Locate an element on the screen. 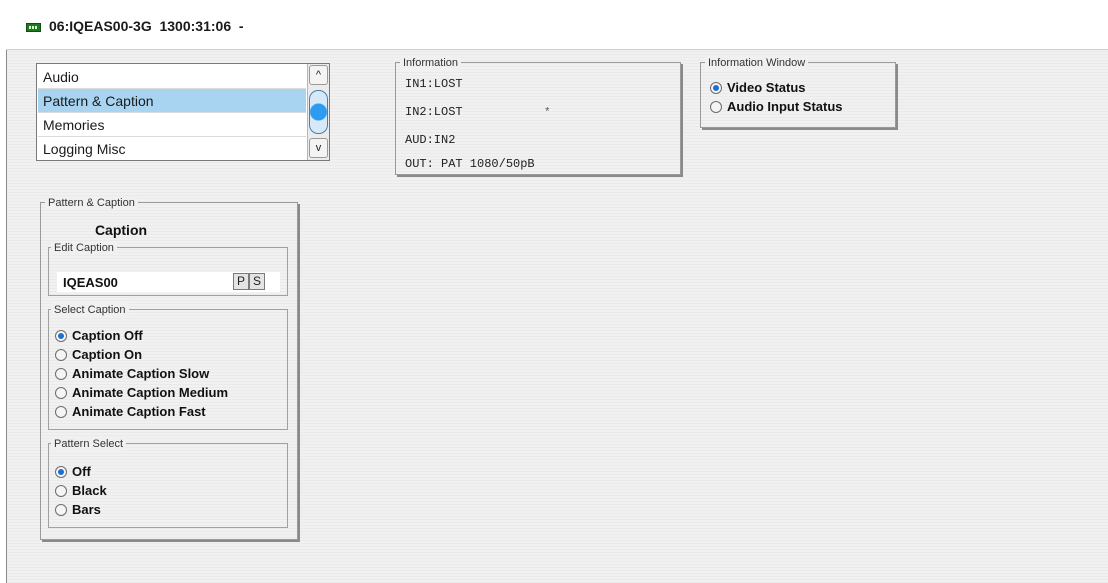 This screenshot has width=1108, height=583. pattern-caption-title: Pattern & Caption is located at coordinates (91, 203).